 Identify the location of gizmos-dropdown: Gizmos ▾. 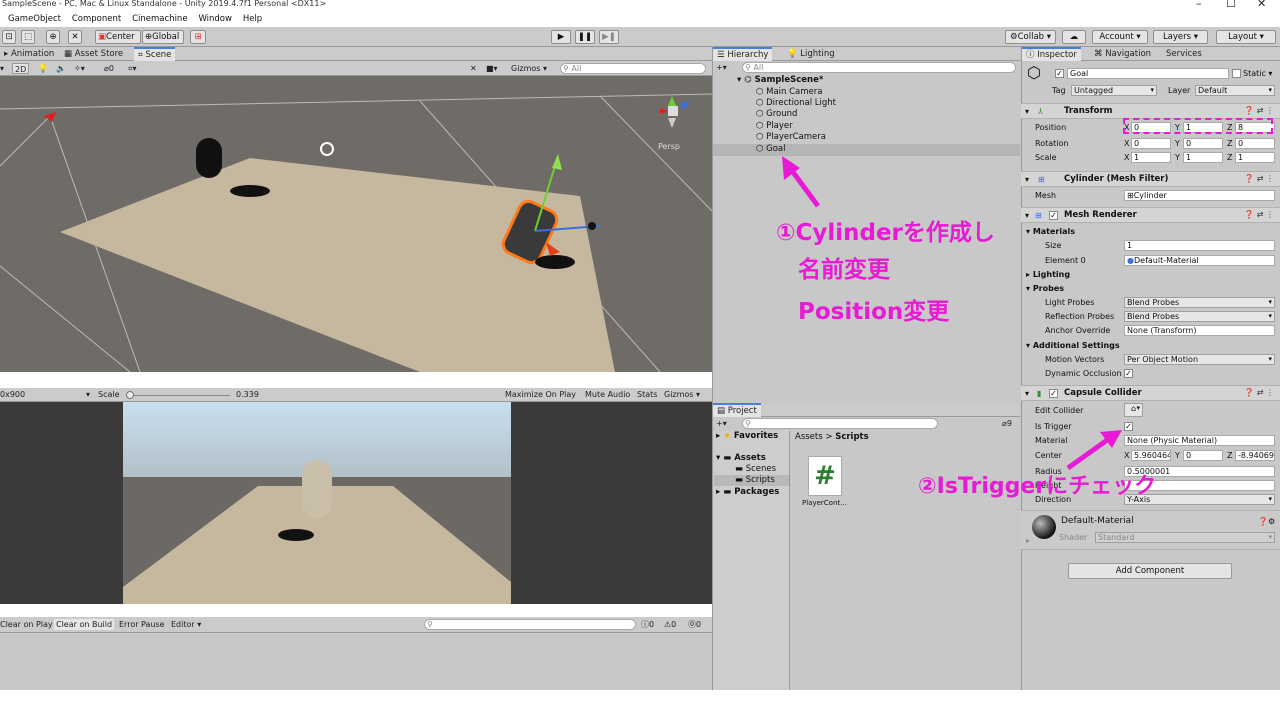
(529, 68).